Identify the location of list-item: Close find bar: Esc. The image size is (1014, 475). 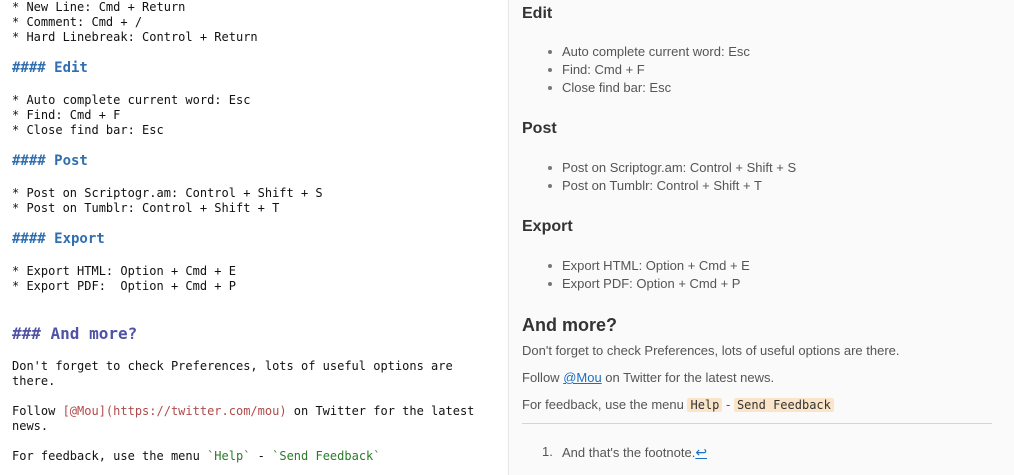
(610, 88).